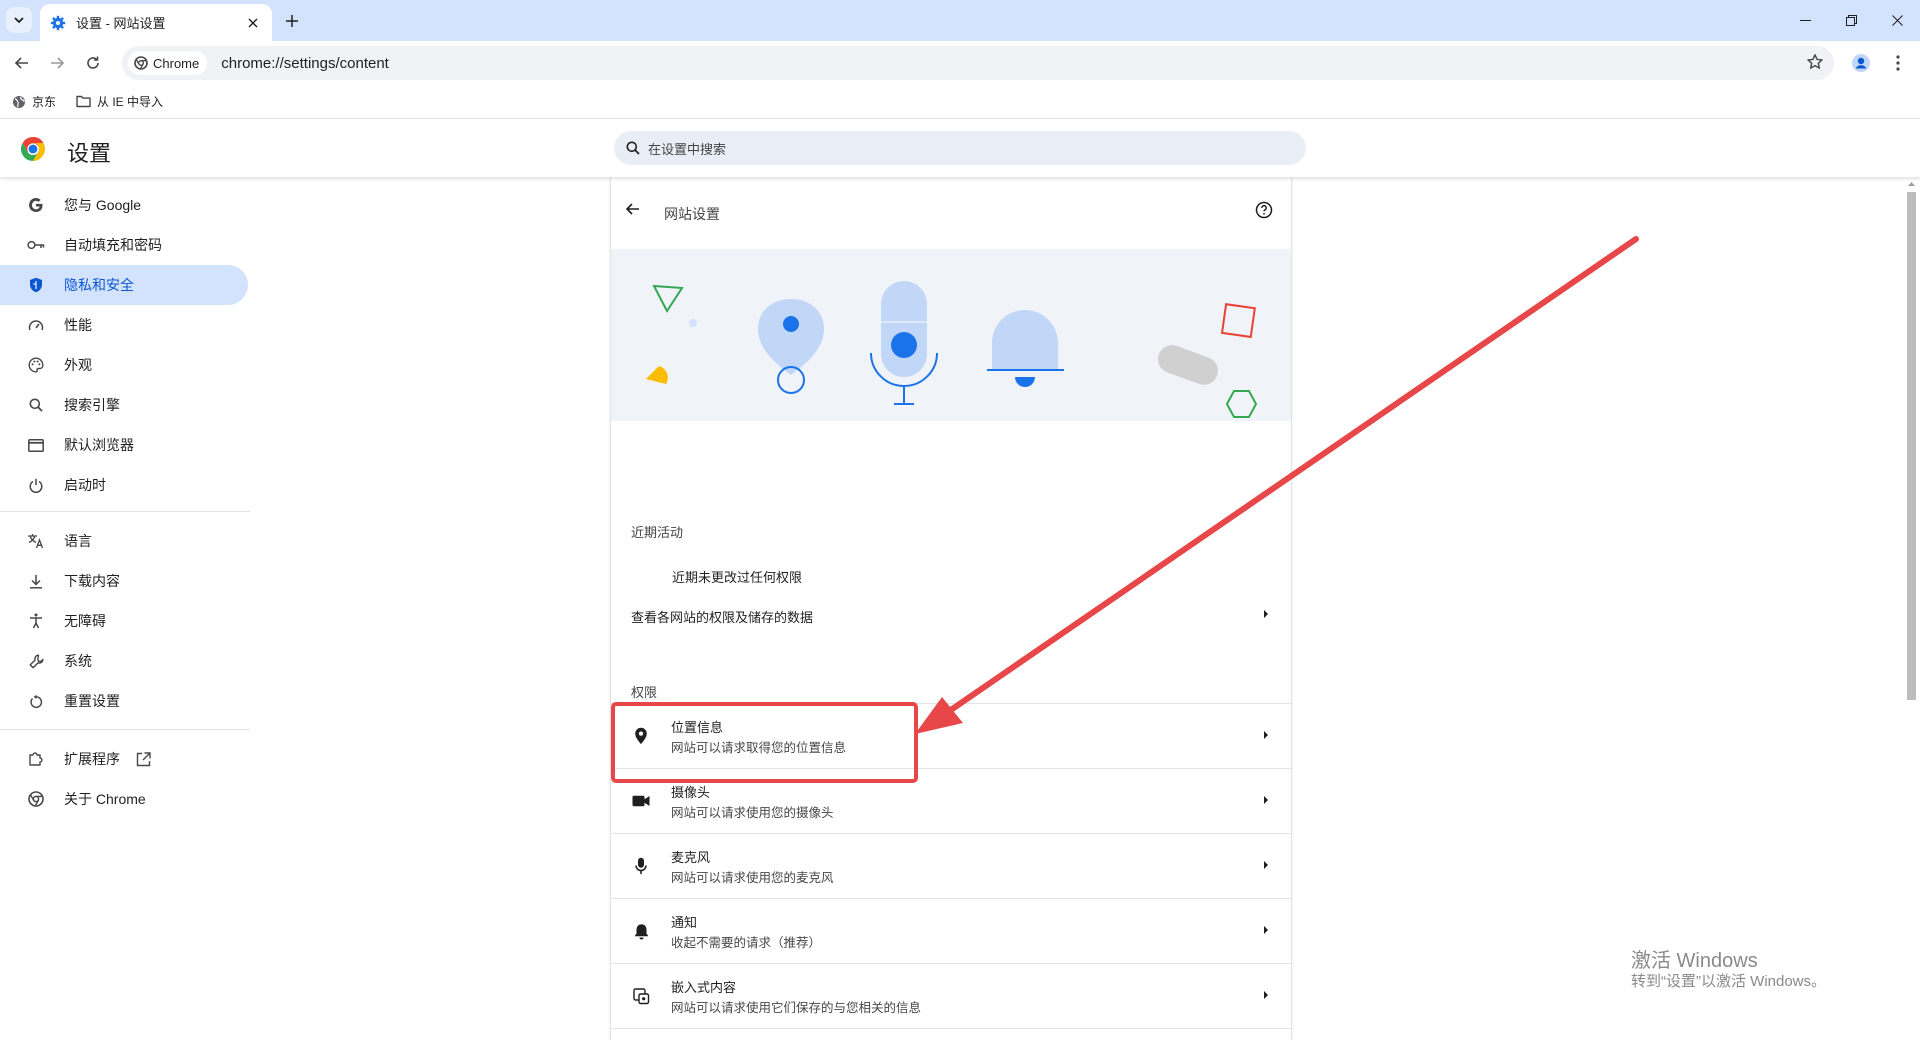 Image resolution: width=1920 pixels, height=1040 pixels. I want to click on sidebar-item-about-chrome: 关于 Chrome, so click(124, 799).